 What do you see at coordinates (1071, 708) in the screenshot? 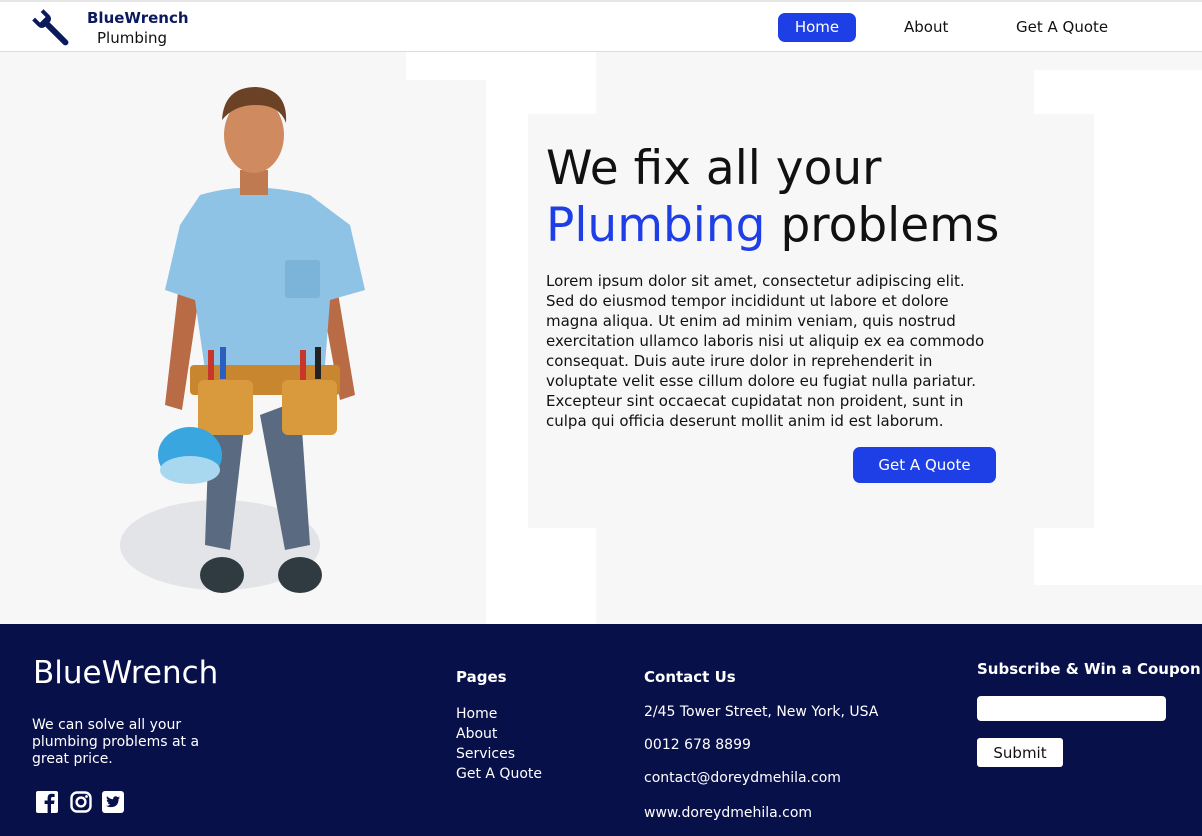
I see `subscribe-email-input` at bounding box center [1071, 708].